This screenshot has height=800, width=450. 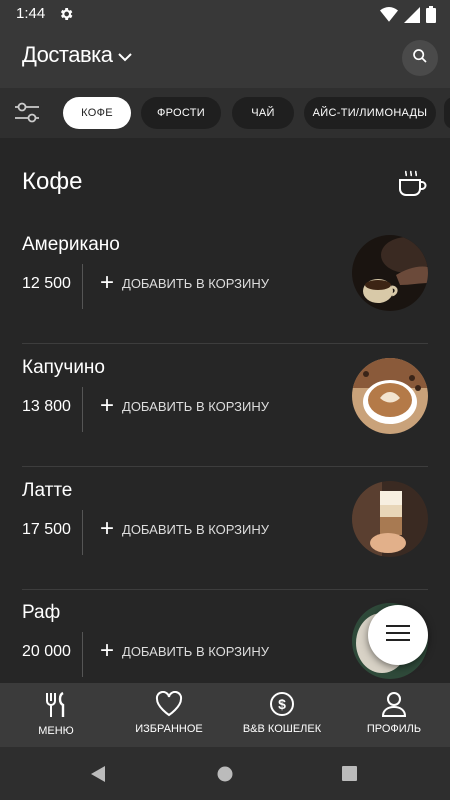 I want to click on search-button, so click(x=420, y=58).